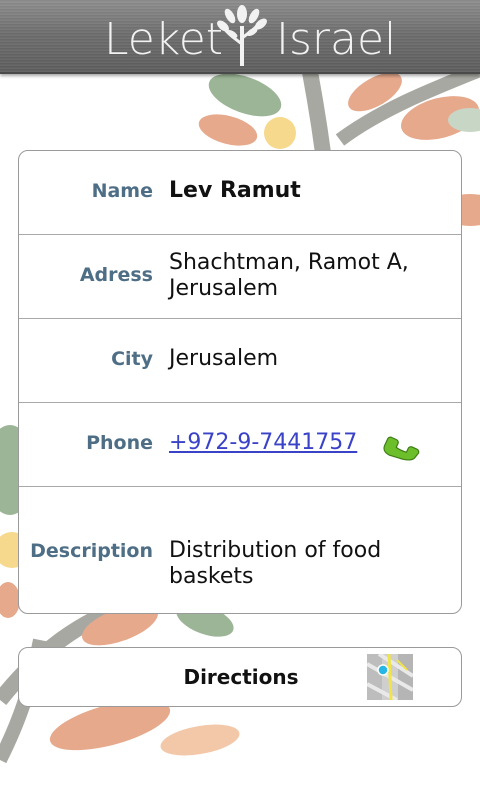 The image size is (480, 800). Describe the element at coordinates (164, 39) in the screenshot. I see `logo-text-left: Leket` at that location.